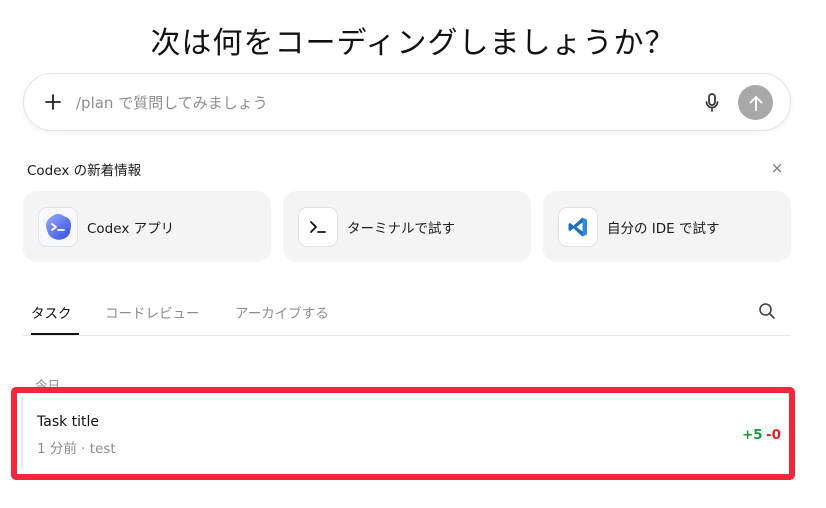 The height and width of the screenshot is (508, 826). Describe the element at coordinates (58, 226) in the screenshot. I see `codex-app-icon` at that location.